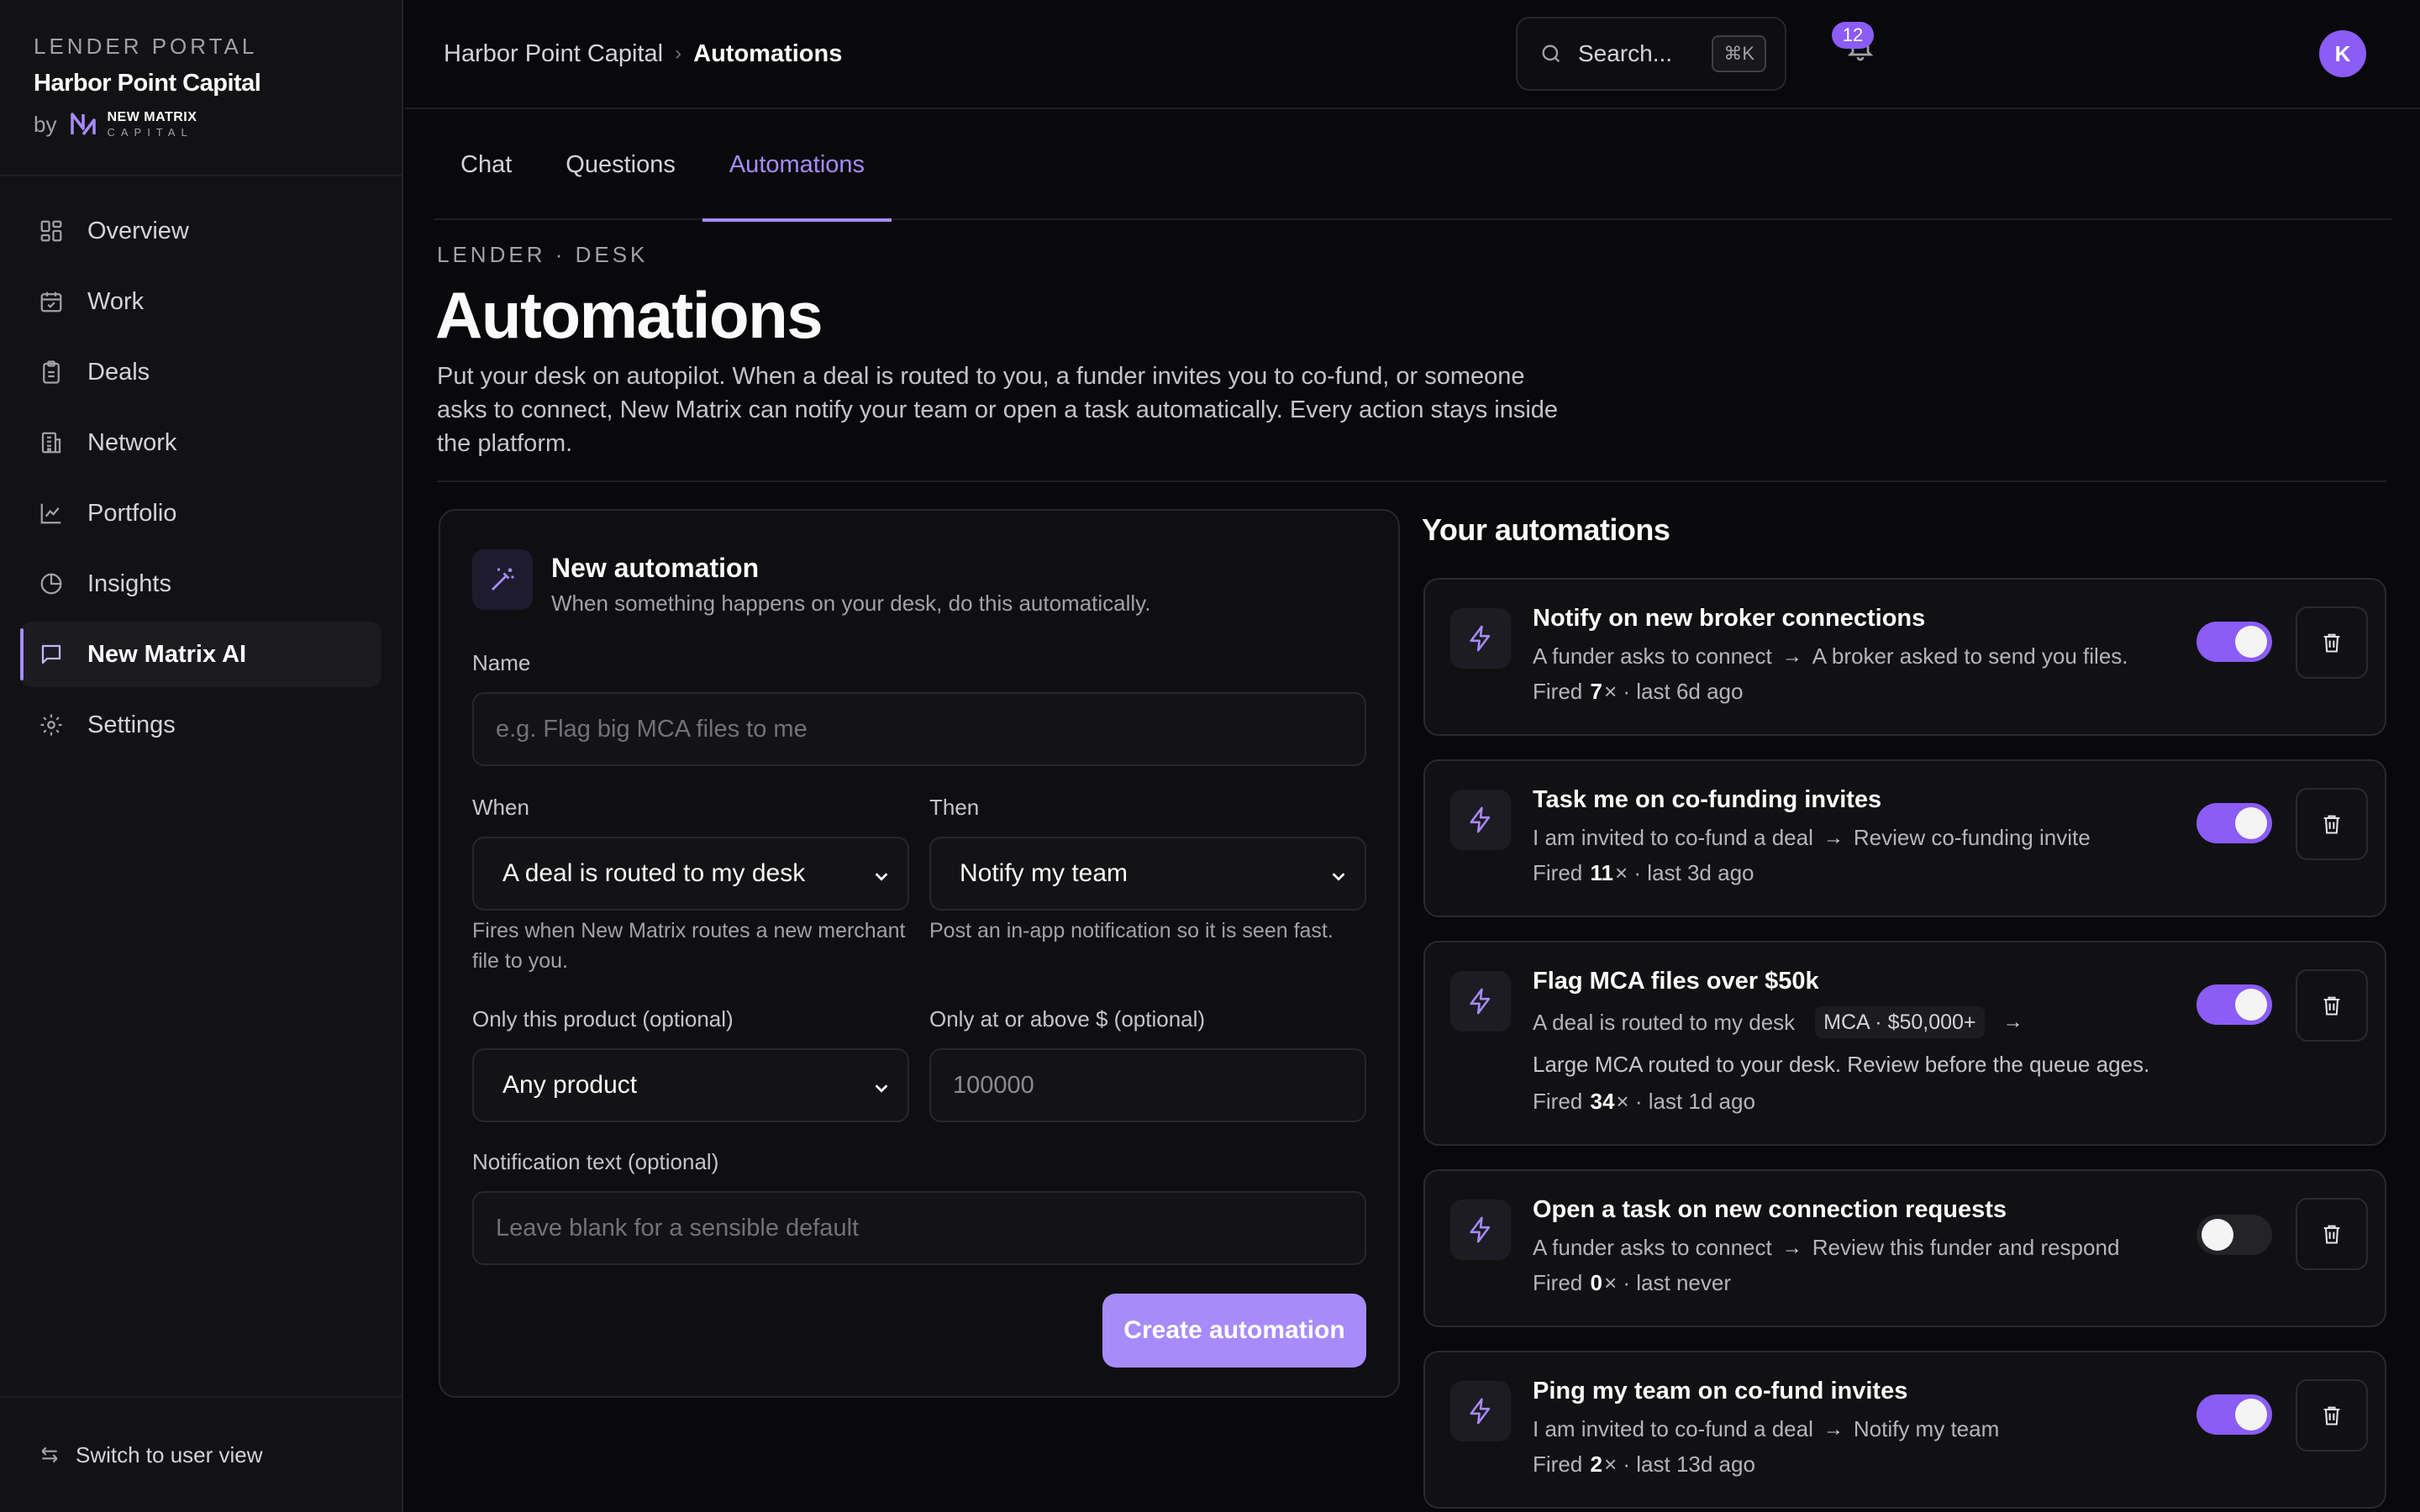  I want to click on when-label: When, so click(500, 807).